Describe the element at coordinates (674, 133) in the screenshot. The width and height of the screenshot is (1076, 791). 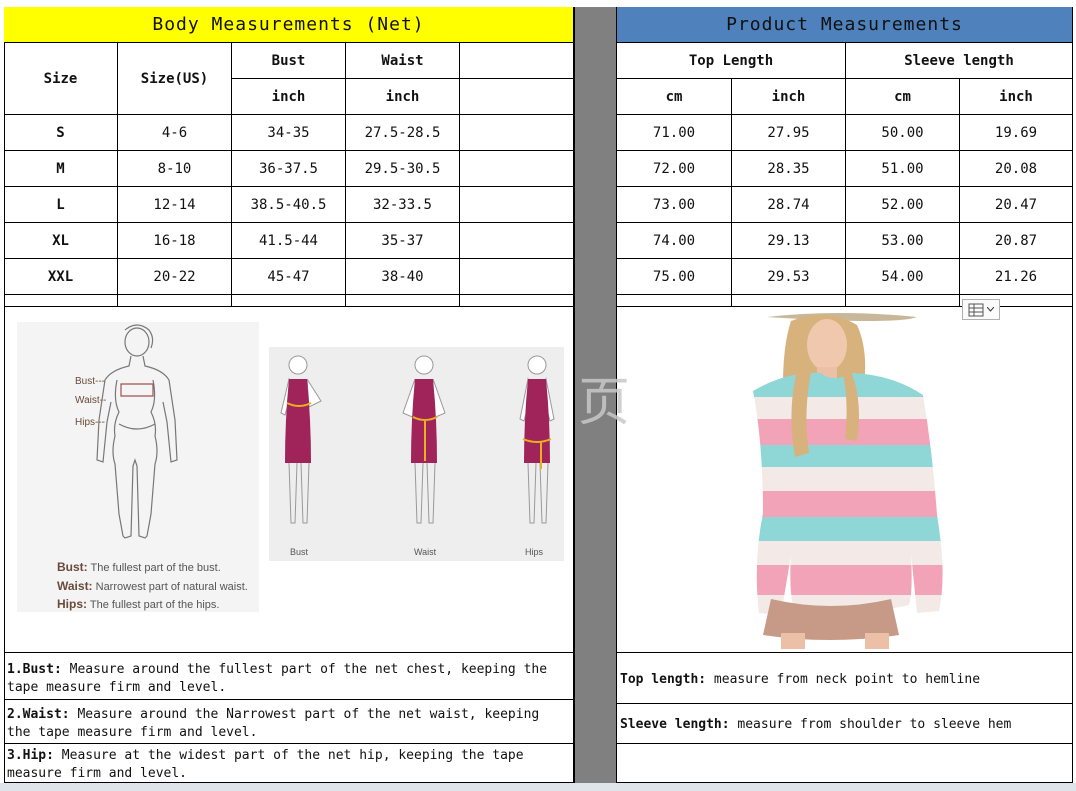
I see `cell-tl-cm: 71.00` at that location.